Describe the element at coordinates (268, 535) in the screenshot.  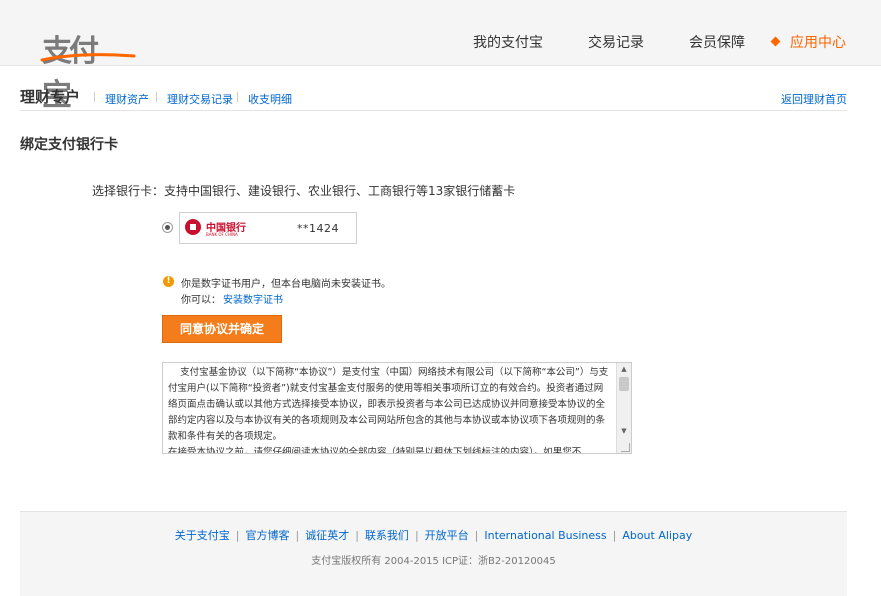
I see `footer-link-blog: 官方博客` at that location.